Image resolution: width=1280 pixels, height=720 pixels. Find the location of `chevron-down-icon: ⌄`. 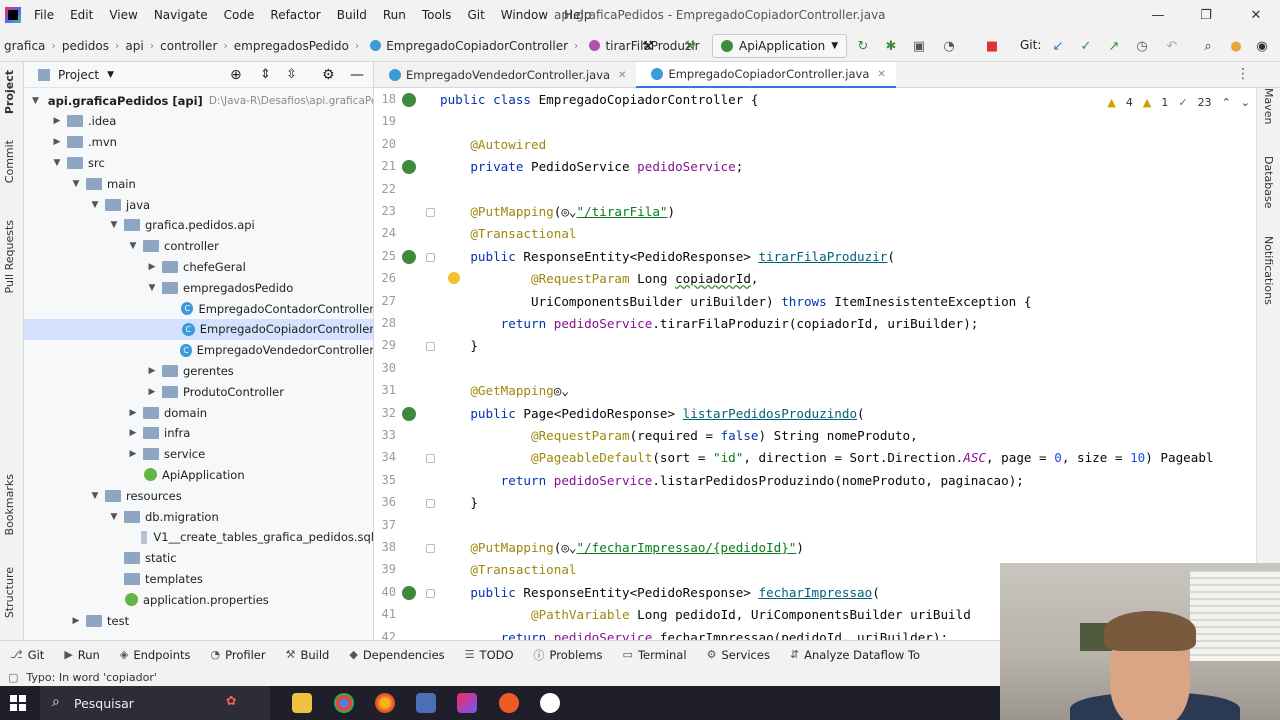

chevron-down-icon: ⌄ is located at coordinates (1245, 102).